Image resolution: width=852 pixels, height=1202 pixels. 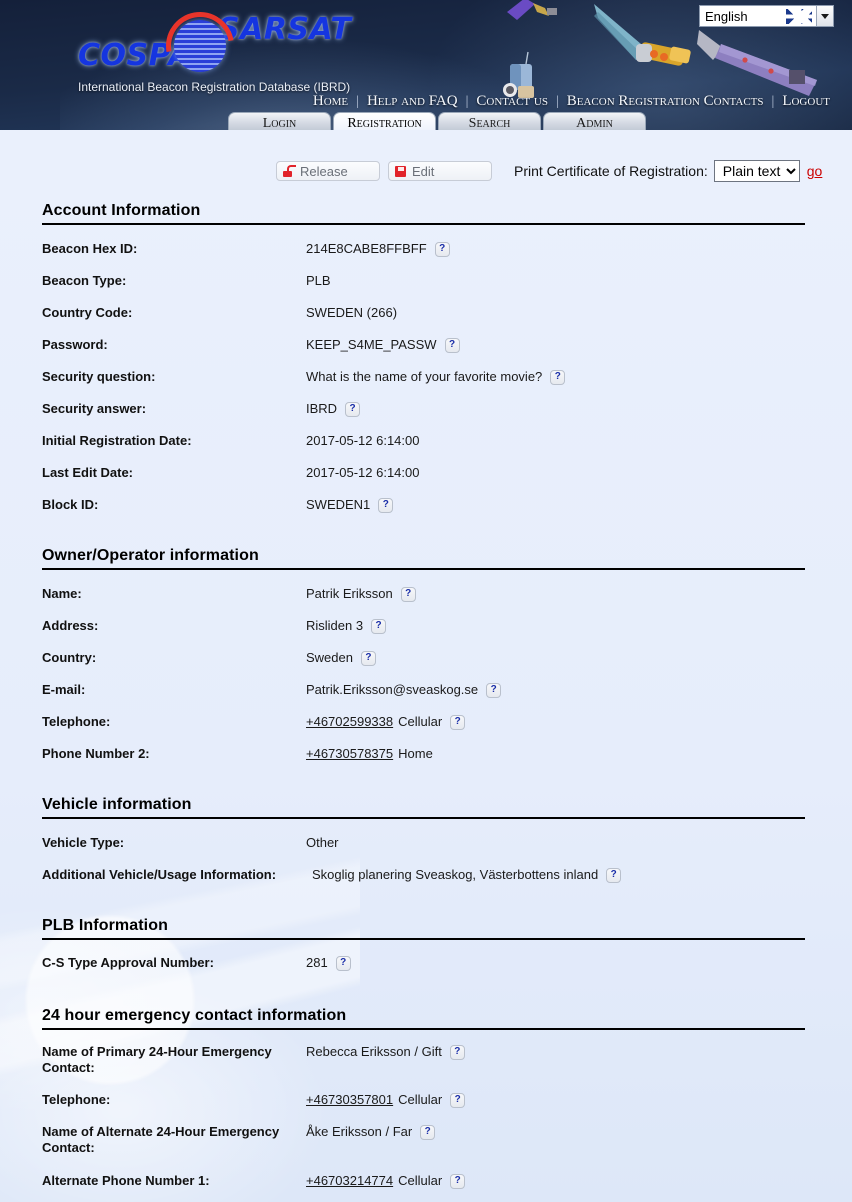 What do you see at coordinates (70, 625) in the screenshot?
I see `field-label-address: Address:` at bounding box center [70, 625].